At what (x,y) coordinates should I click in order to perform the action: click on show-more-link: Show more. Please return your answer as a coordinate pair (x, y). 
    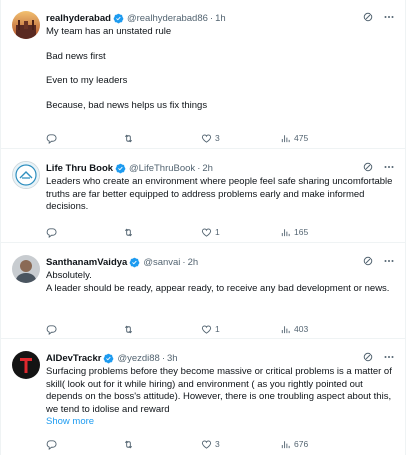
    Looking at the image, I should click on (220, 422).